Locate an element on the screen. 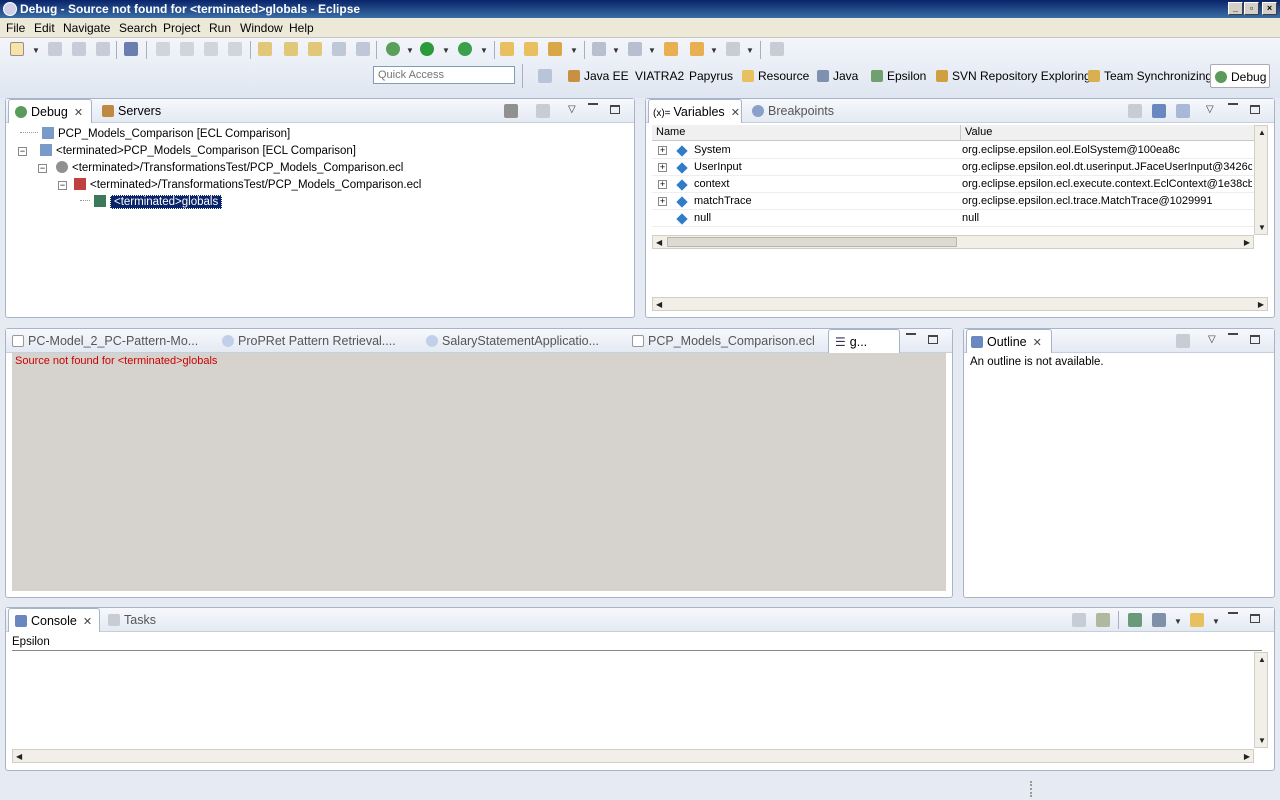  scroll-right-icon: ▶ is located at coordinates (1247, 242).